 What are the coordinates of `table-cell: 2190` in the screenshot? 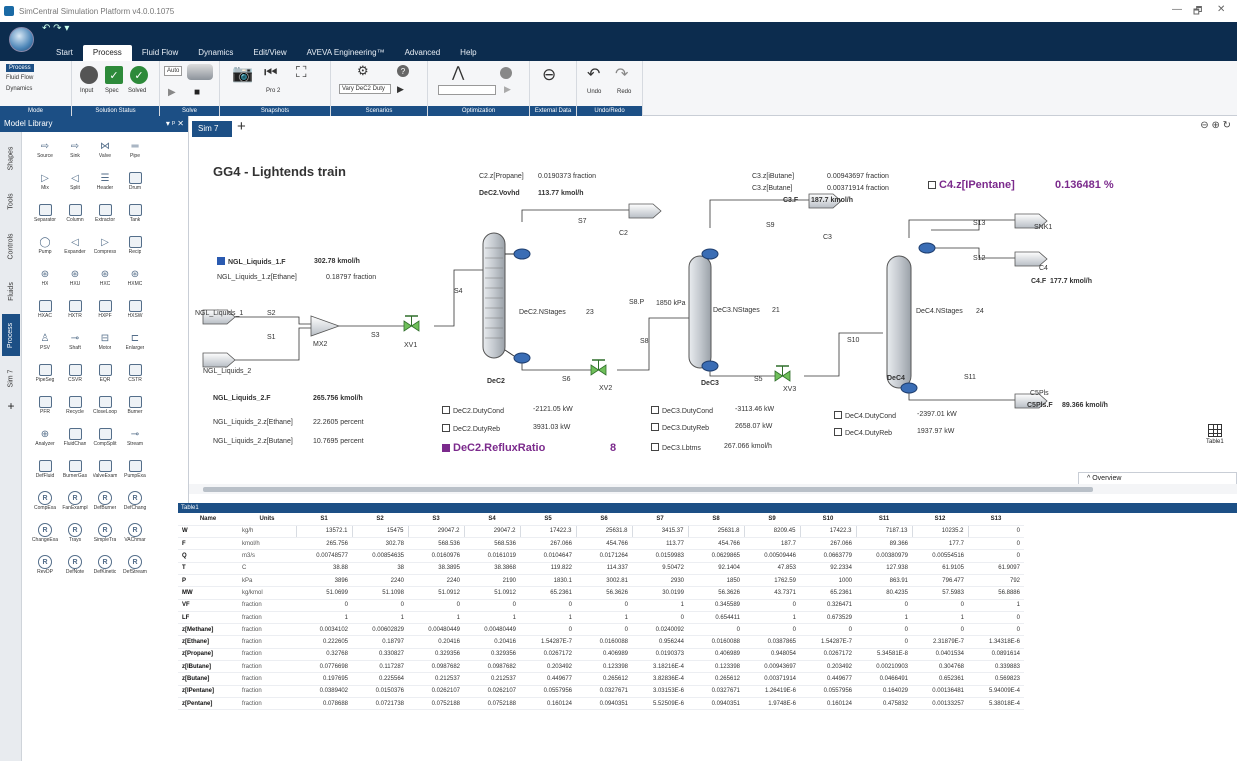 It's located at (492, 581).